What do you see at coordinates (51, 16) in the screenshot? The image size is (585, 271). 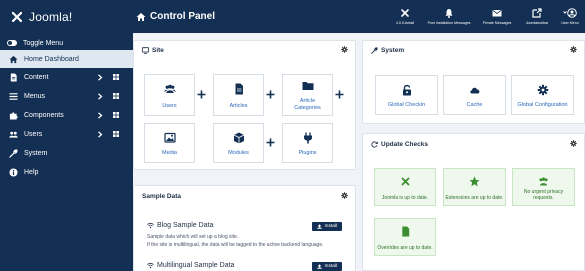 I see `logo-text: Joomla!` at bounding box center [51, 16].